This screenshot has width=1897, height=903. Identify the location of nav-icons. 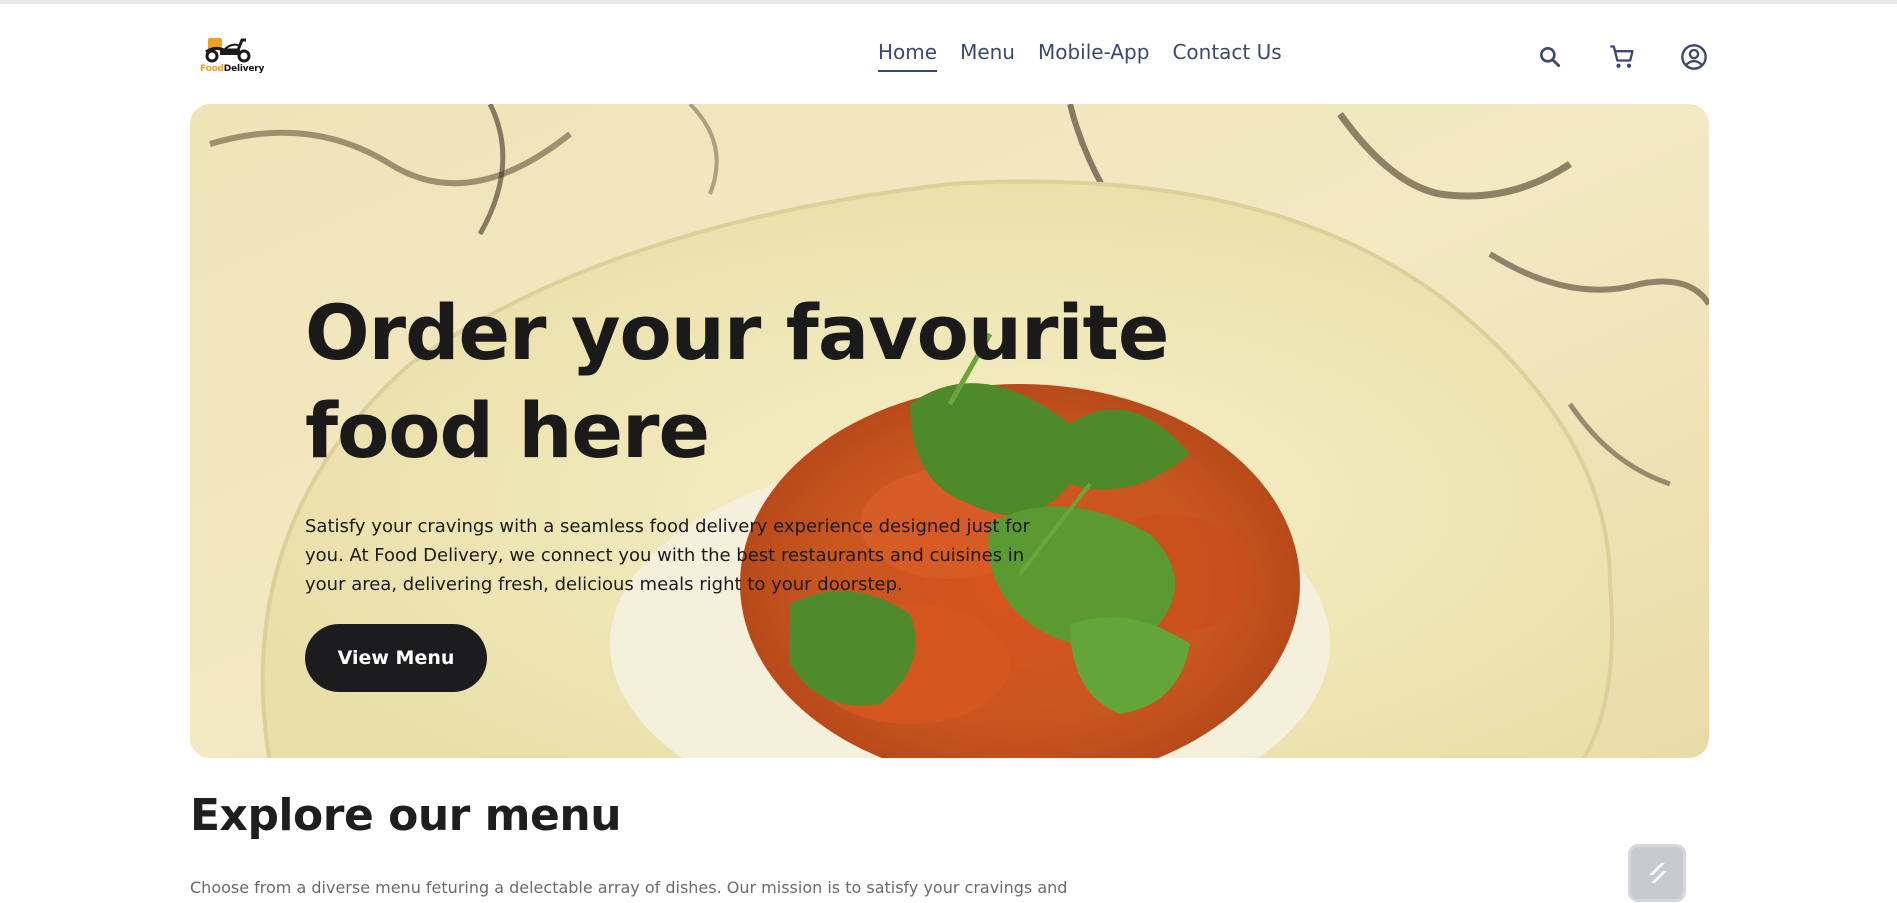
(1622, 57).